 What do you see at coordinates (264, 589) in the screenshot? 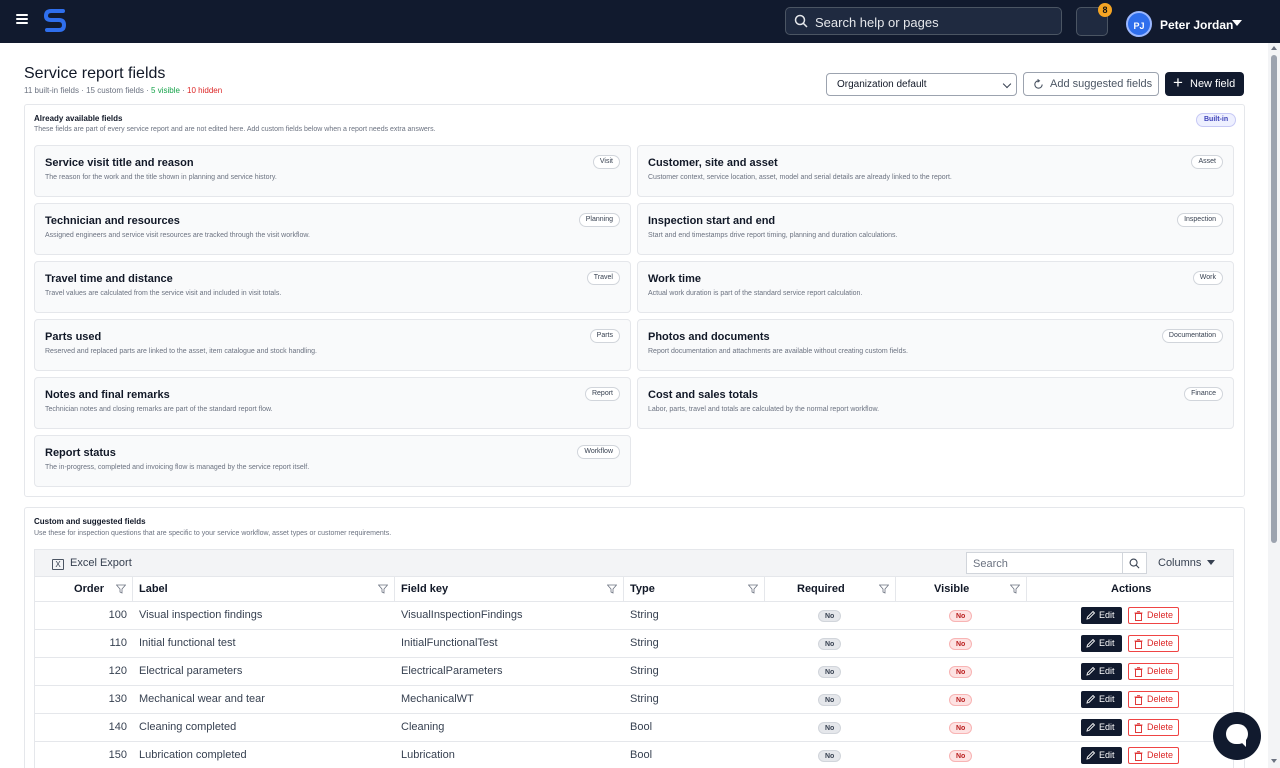
I see `col-label-header: Label` at bounding box center [264, 589].